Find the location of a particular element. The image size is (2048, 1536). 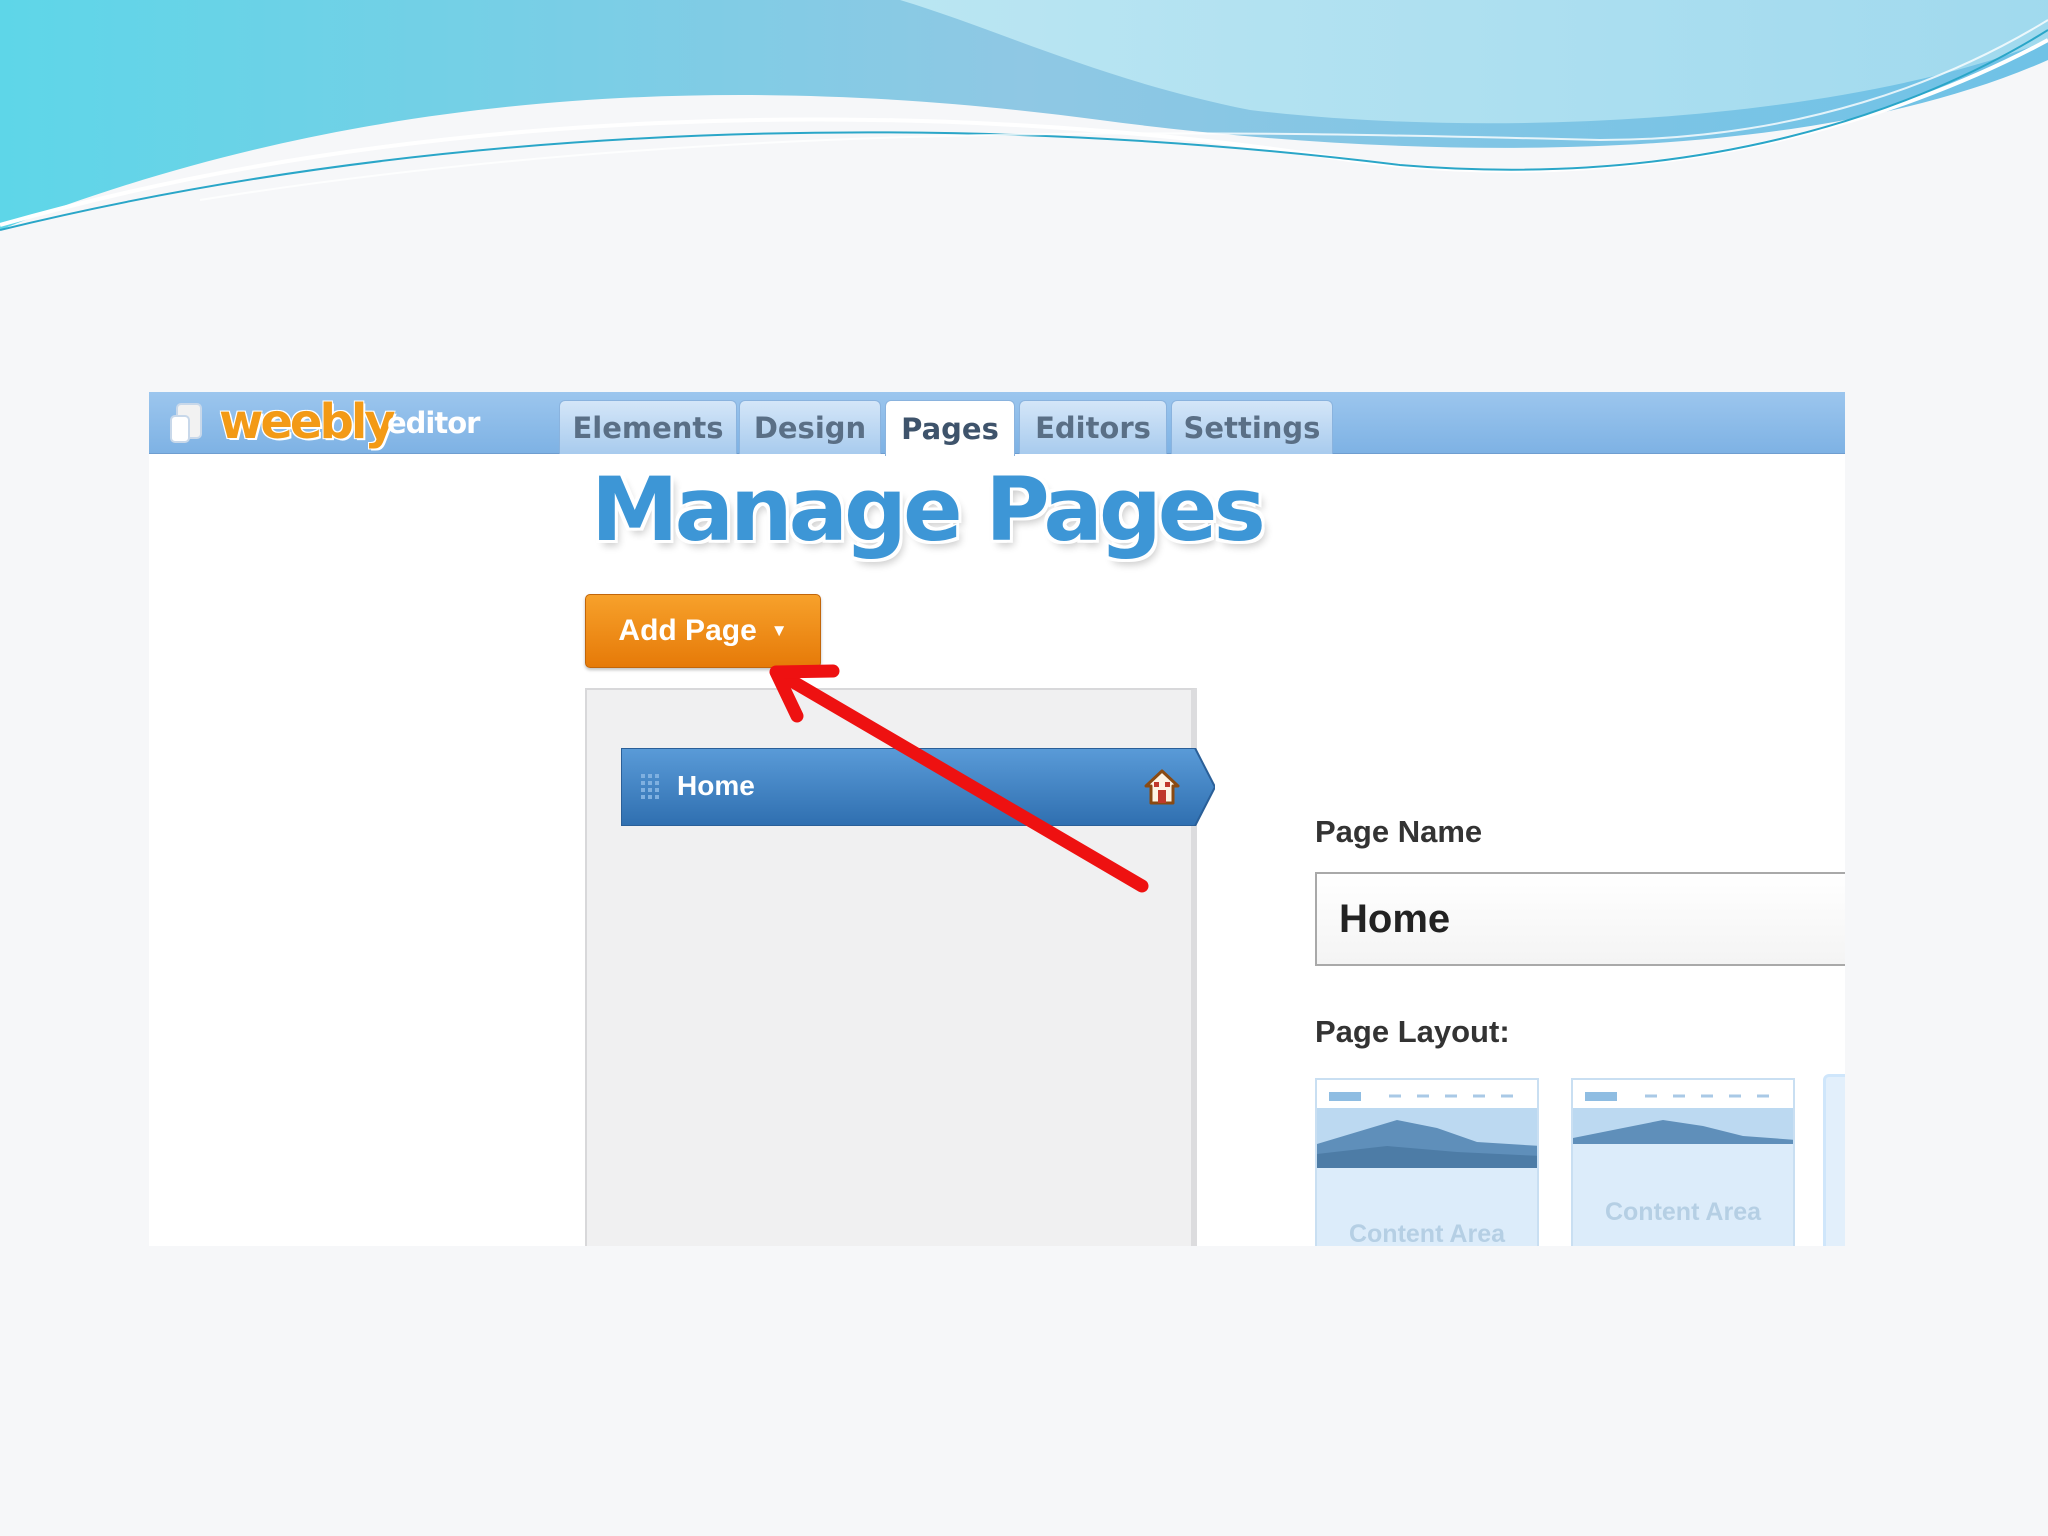

layout-option-2: Content Area is located at coordinates (1683, 1162).